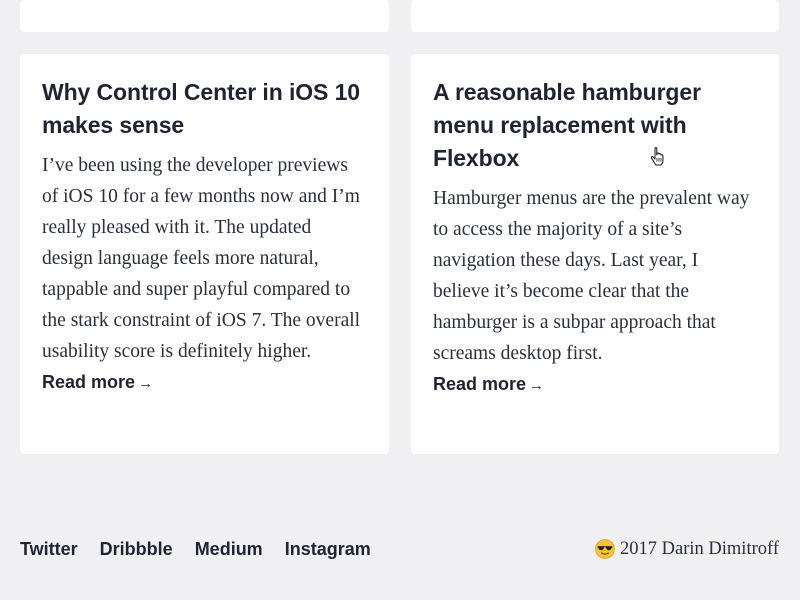 This screenshot has width=800, height=600. What do you see at coordinates (595, 16) in the screenshot?
I see `post-card-previous-right` at bounding box center [595, 16].